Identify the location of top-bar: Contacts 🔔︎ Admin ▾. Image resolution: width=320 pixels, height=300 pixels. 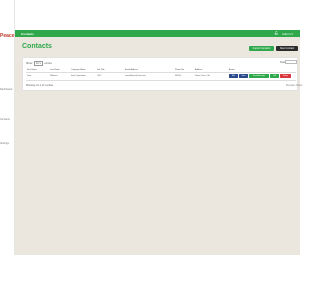
(157, 33).